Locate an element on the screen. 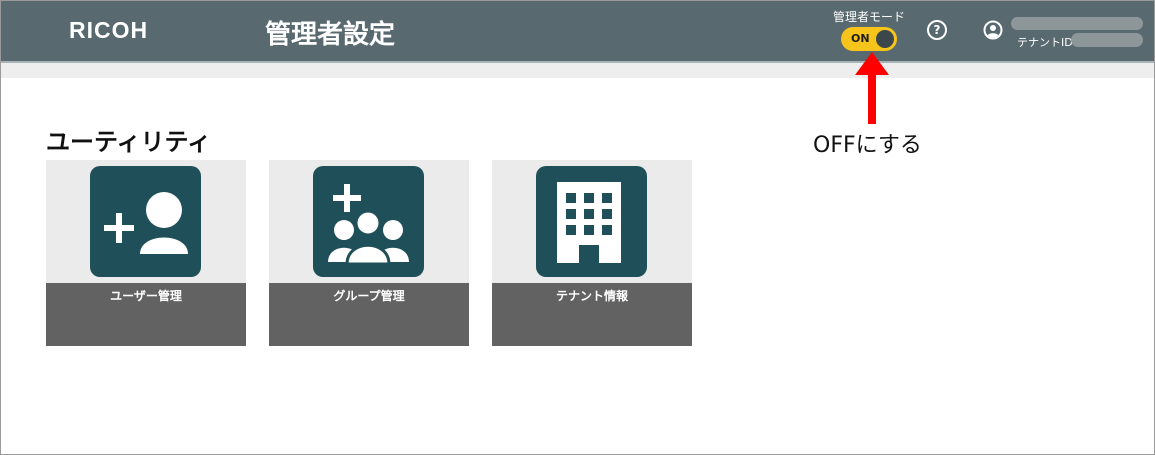 The height and width of the screenshot is (455, 1155). admin-mode-toggle-text: ON is located at coordinates (860, 38).